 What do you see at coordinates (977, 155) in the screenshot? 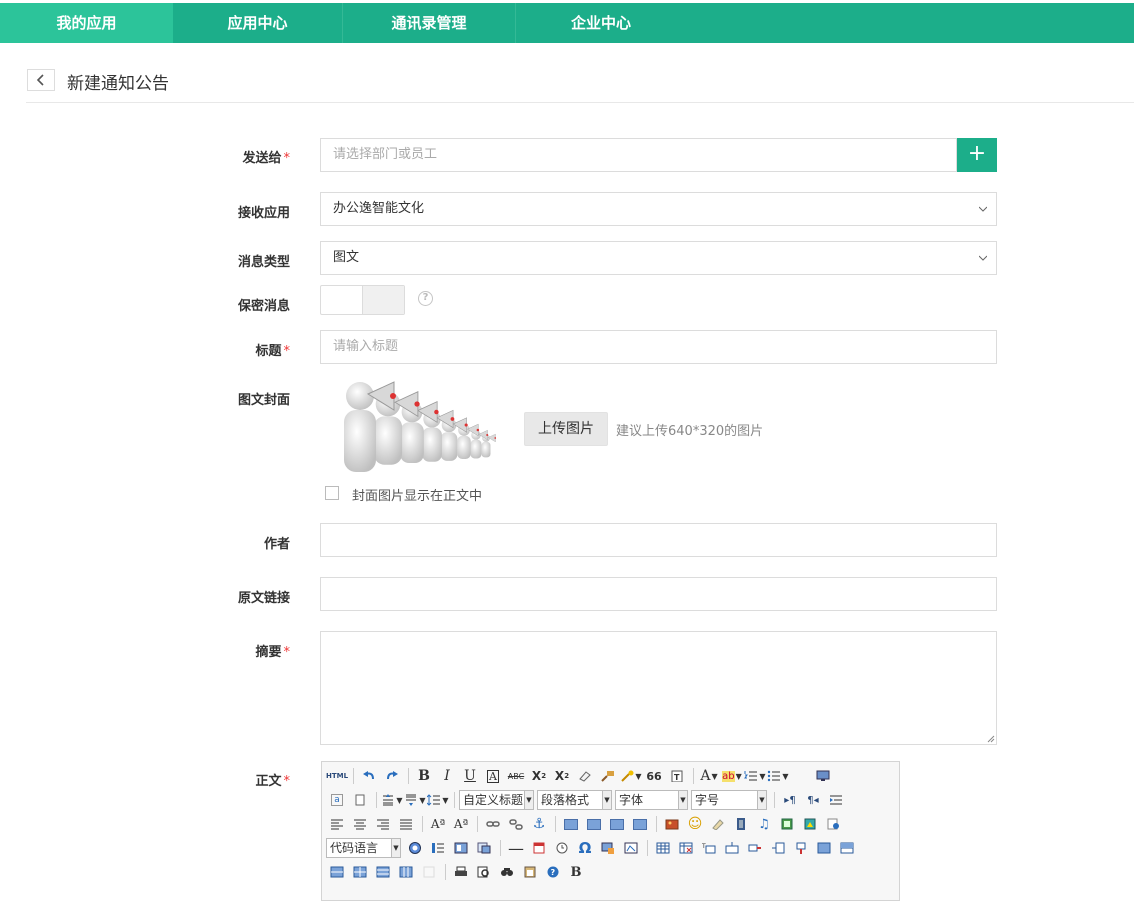
I see `add-recipient-button: +` at bounding box center [977, 155].